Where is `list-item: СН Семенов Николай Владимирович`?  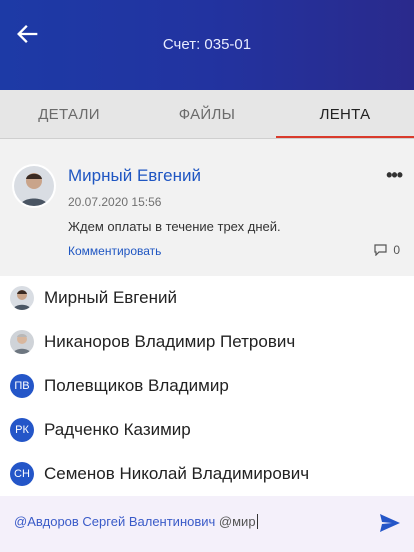 list-item: СН Семенов Николай Владимирович is located at coordinates (207, 474).